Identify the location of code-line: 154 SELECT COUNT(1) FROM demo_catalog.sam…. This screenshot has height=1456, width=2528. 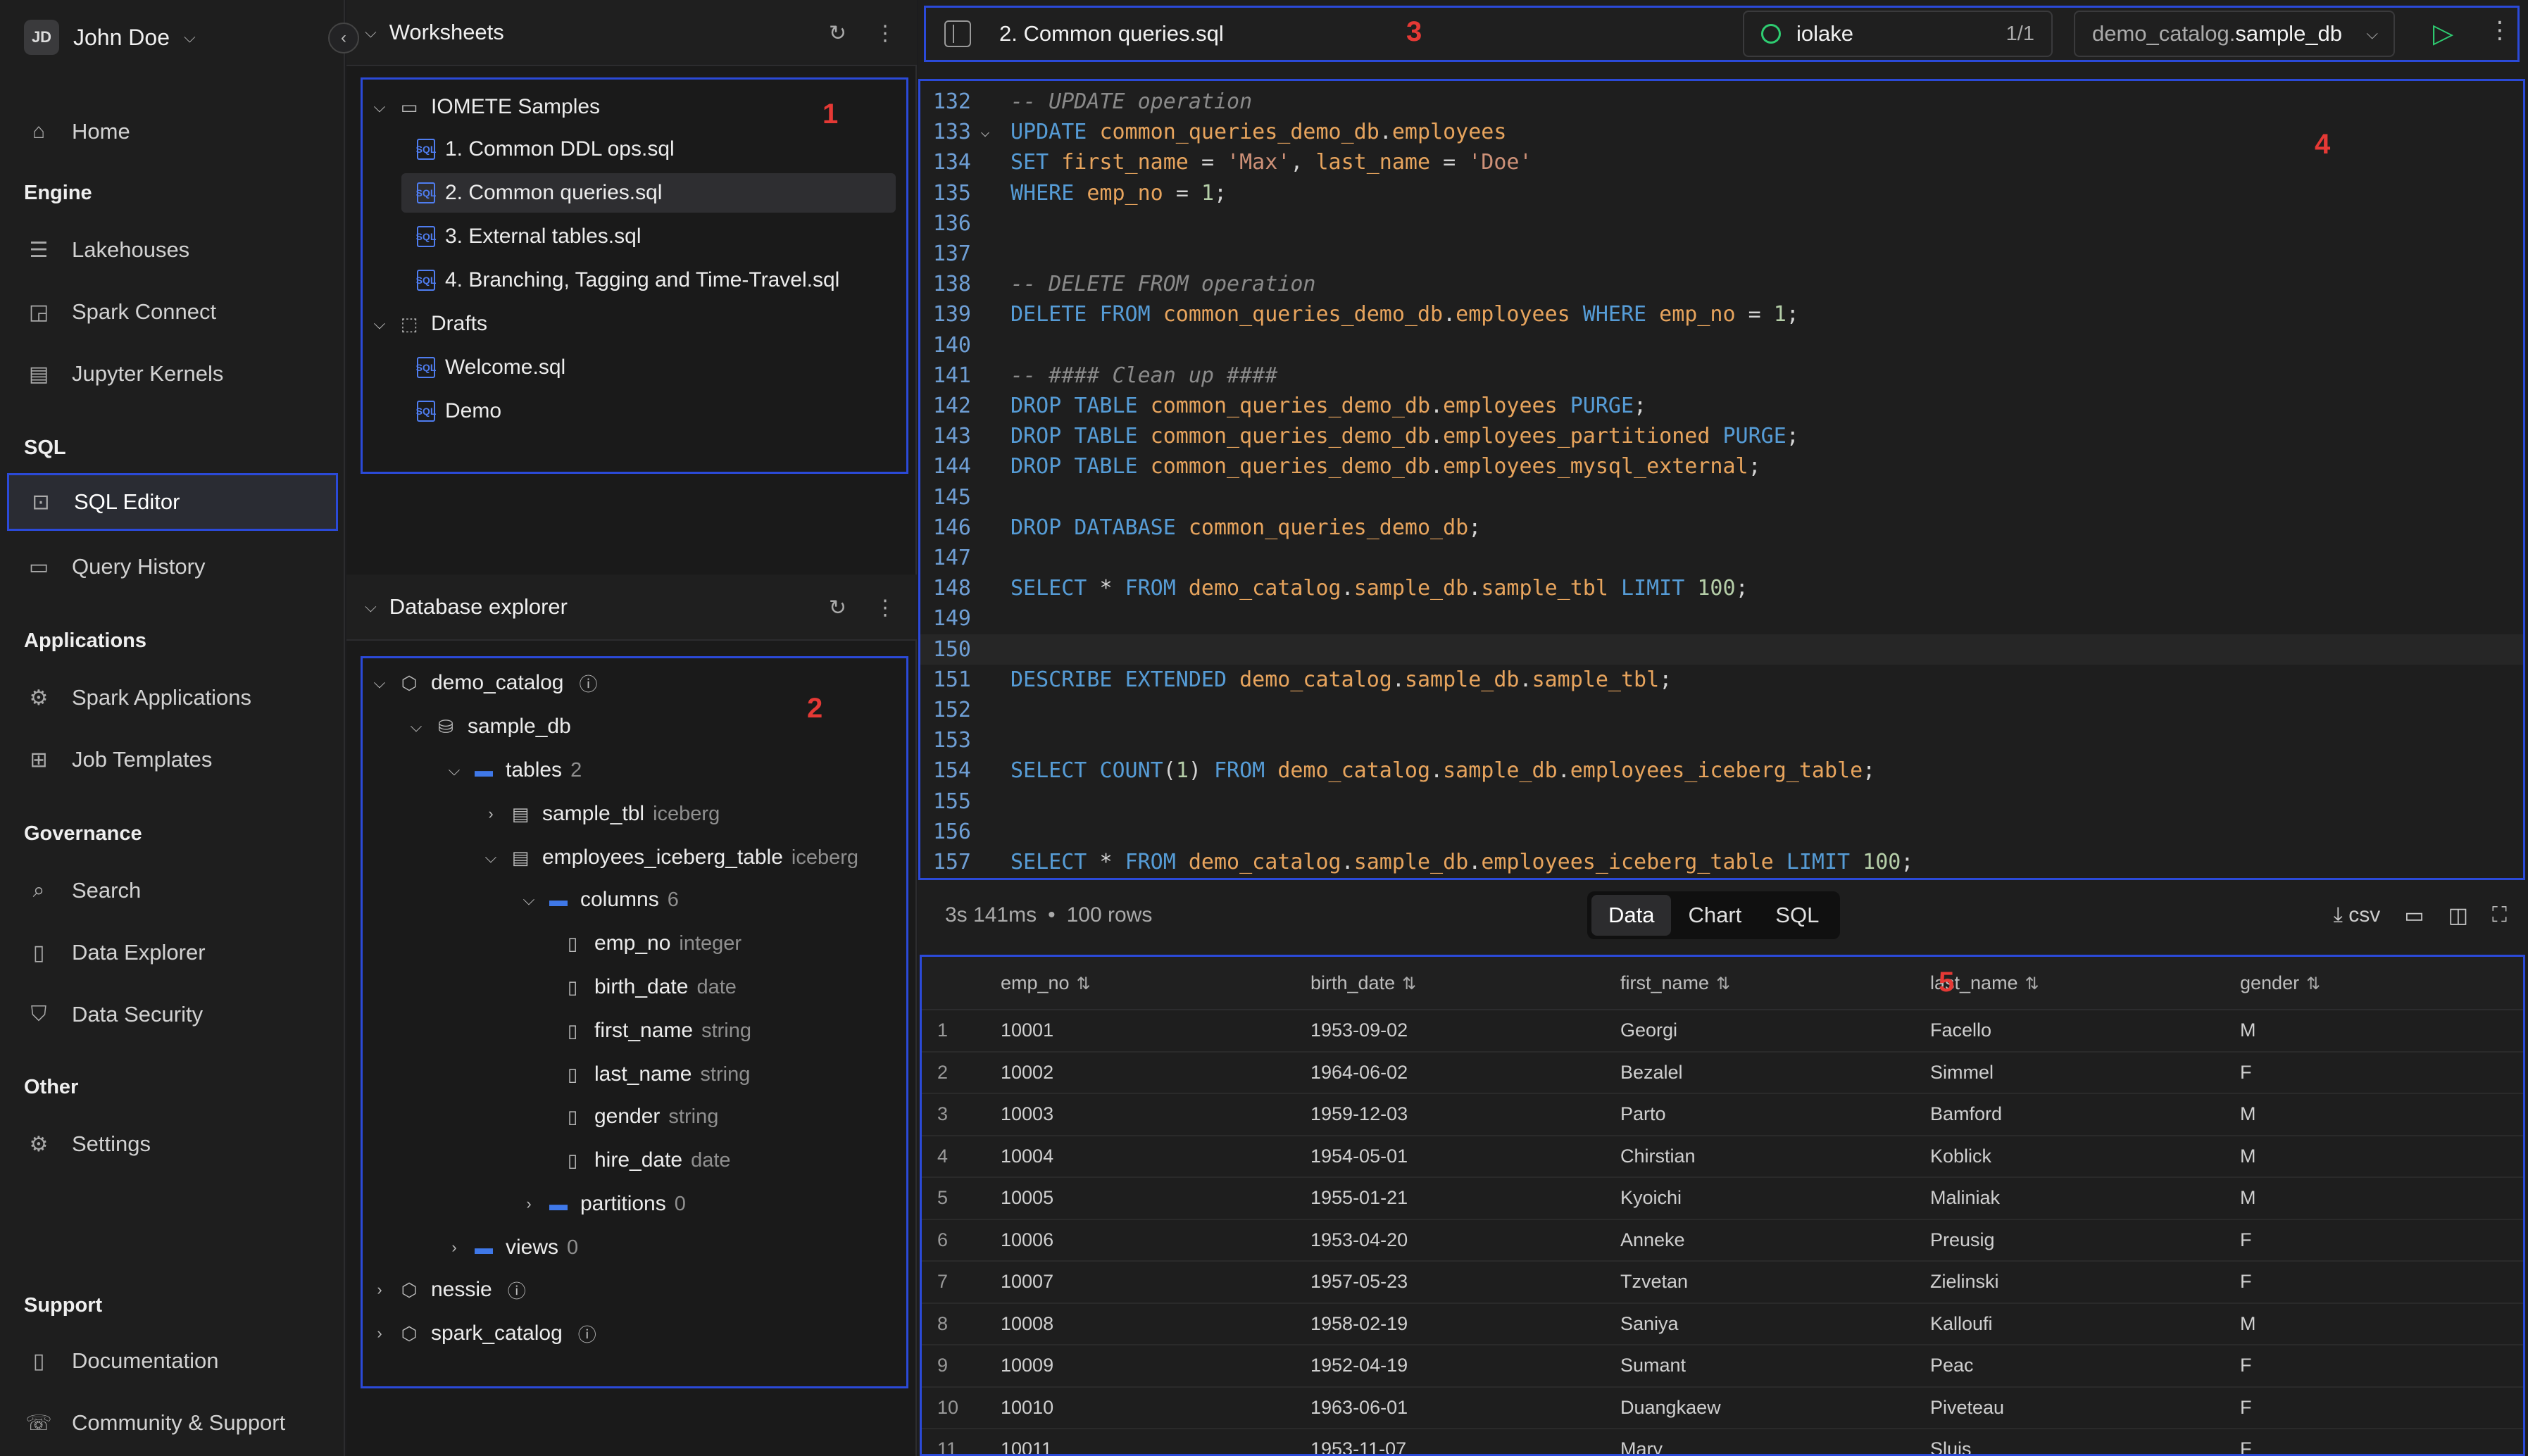
(1721, 770).